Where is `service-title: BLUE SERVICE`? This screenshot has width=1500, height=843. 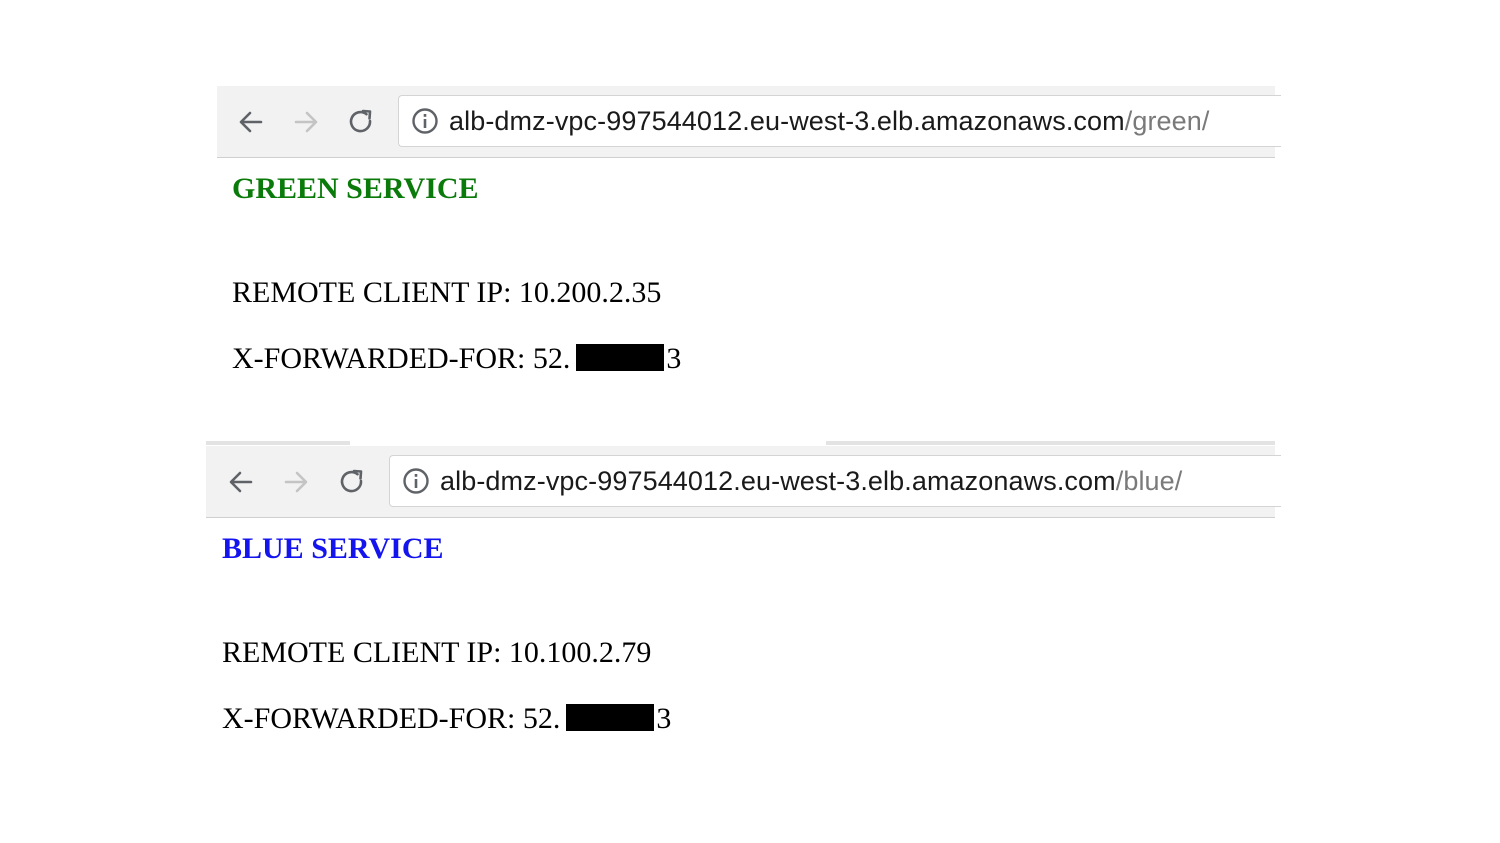 service-title: BLUE SERVICE is located at coordinates (333, 548).